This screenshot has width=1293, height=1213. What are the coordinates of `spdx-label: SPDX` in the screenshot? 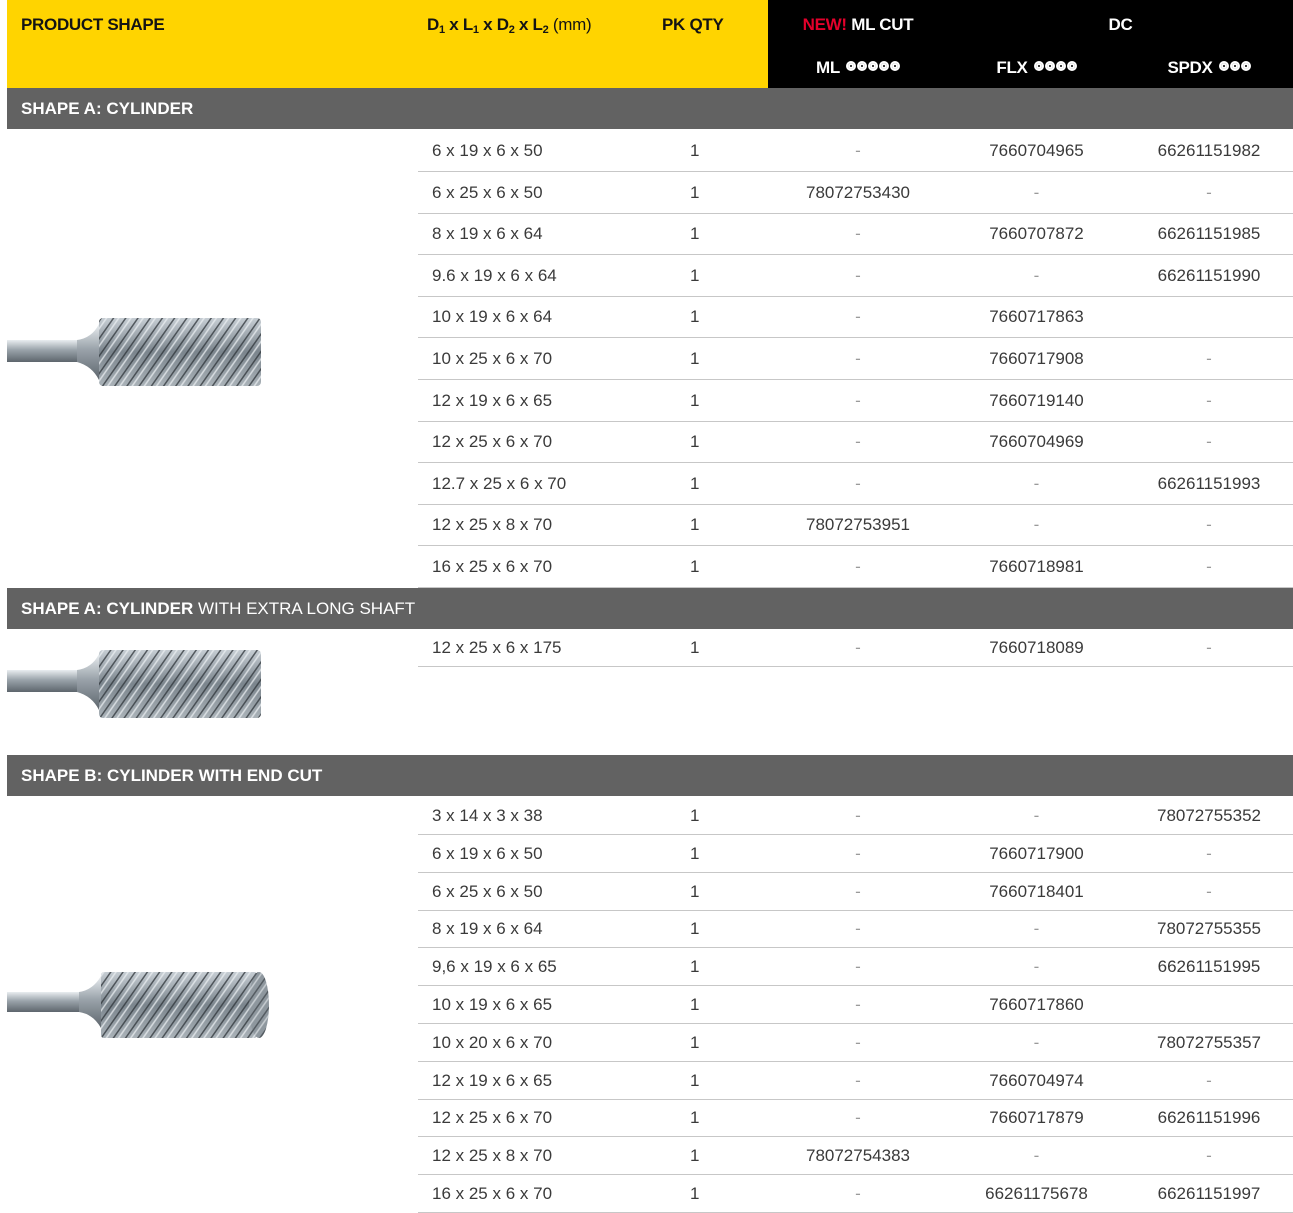 It's located at (1190, 67).